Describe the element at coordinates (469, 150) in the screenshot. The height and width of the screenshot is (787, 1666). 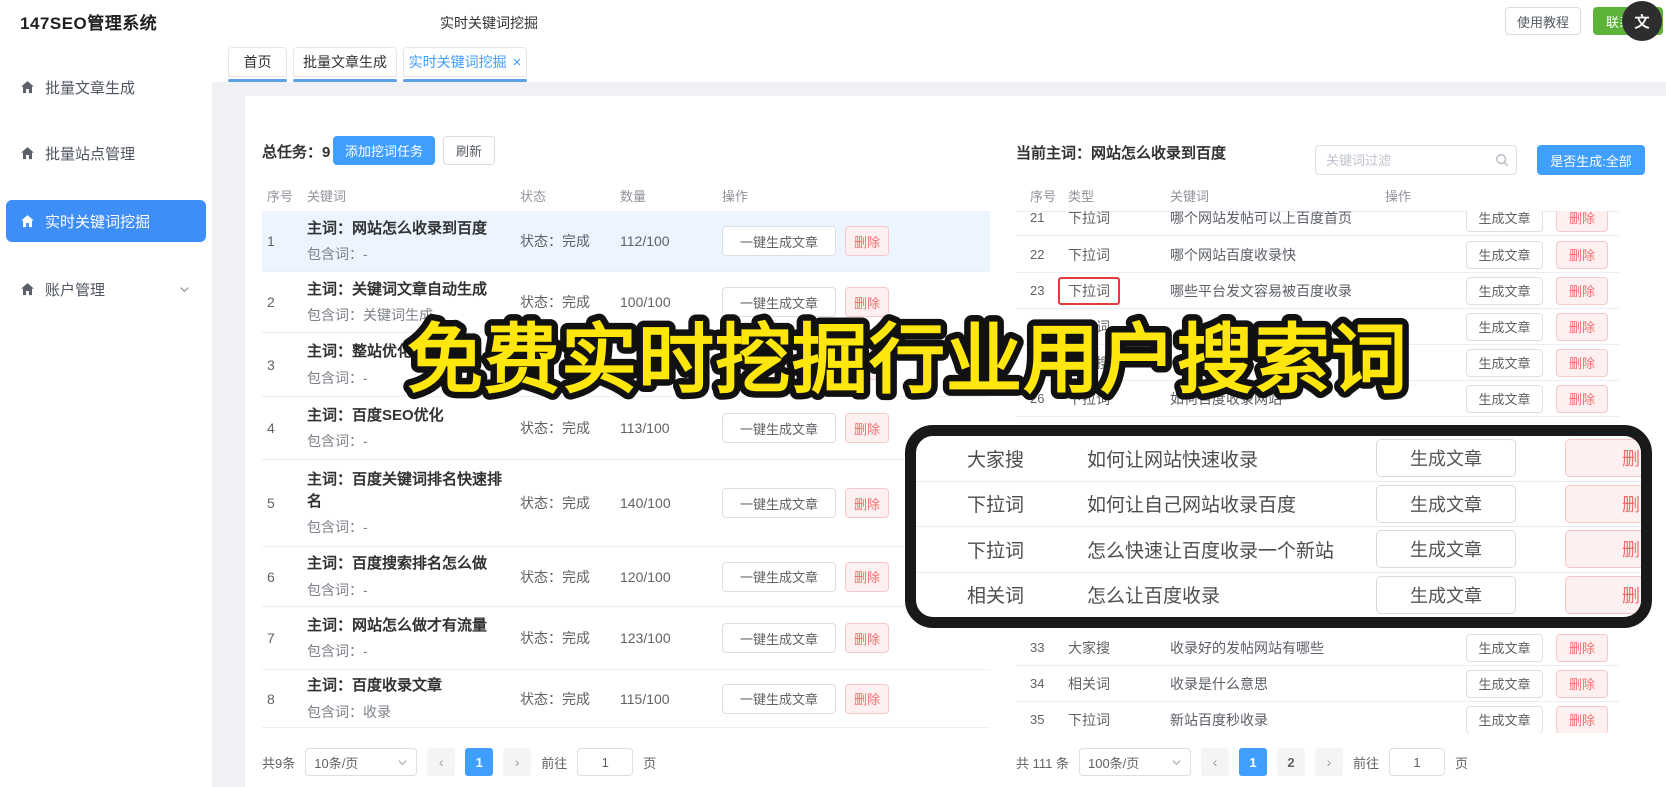
I see `refresh-button: 刷新` at that location.